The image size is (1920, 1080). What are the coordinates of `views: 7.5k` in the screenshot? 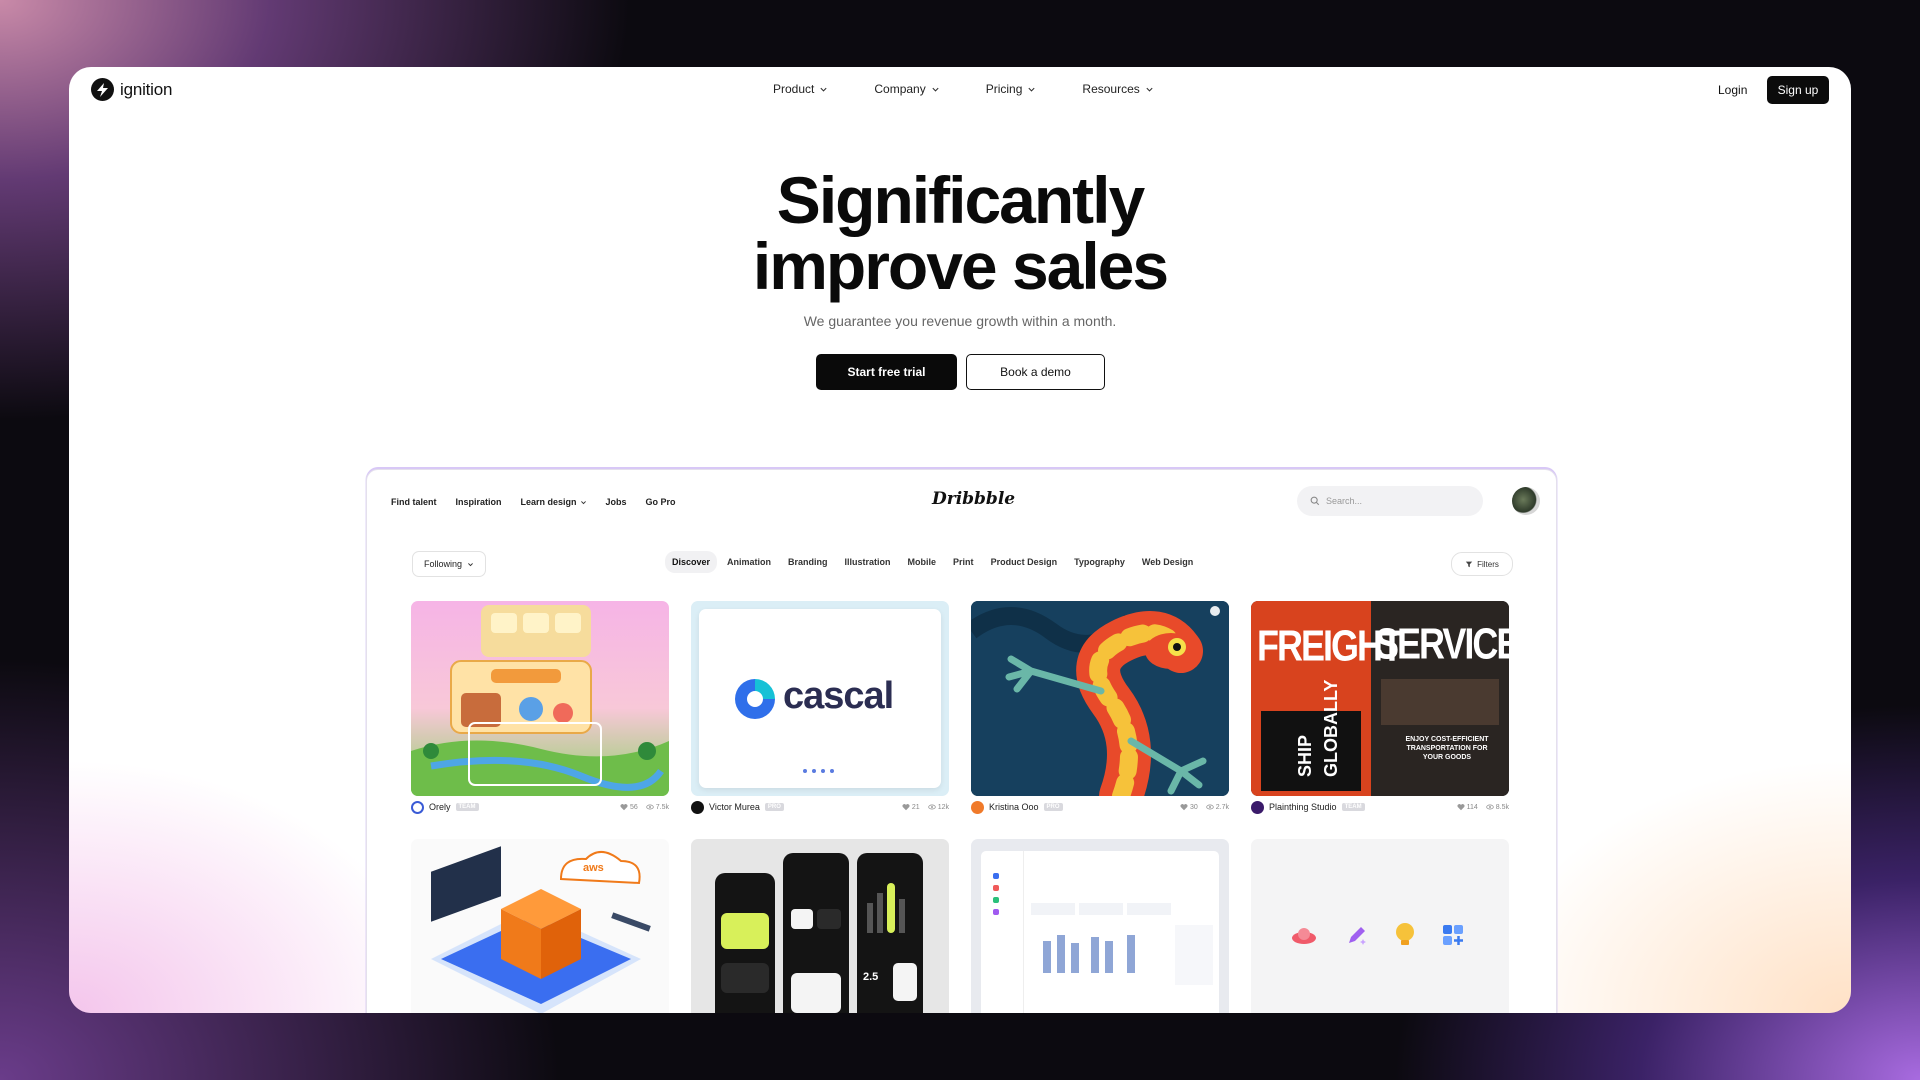 It's located at (657, 807).